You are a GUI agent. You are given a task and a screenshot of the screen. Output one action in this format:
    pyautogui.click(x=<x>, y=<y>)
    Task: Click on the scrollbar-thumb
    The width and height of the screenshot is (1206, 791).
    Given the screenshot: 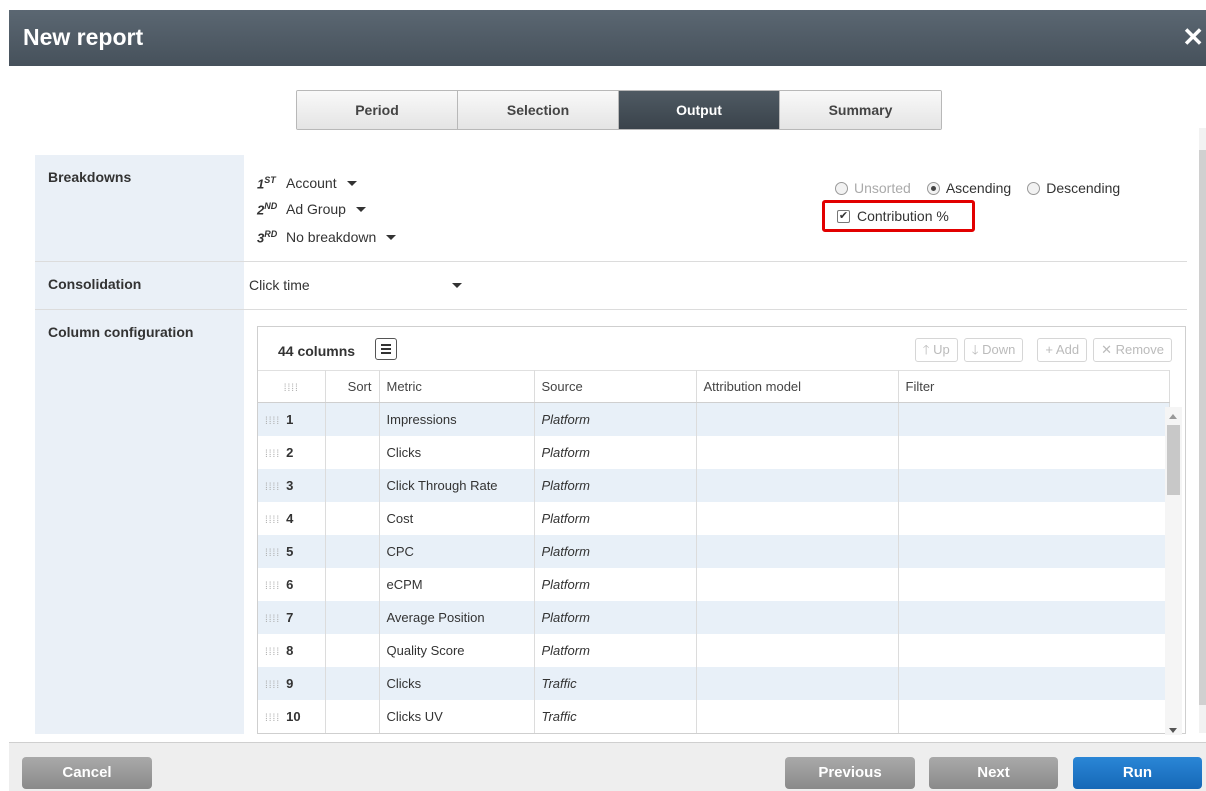 What is the action you would take?
    pyautogui.click(x=1202, y=427)
    